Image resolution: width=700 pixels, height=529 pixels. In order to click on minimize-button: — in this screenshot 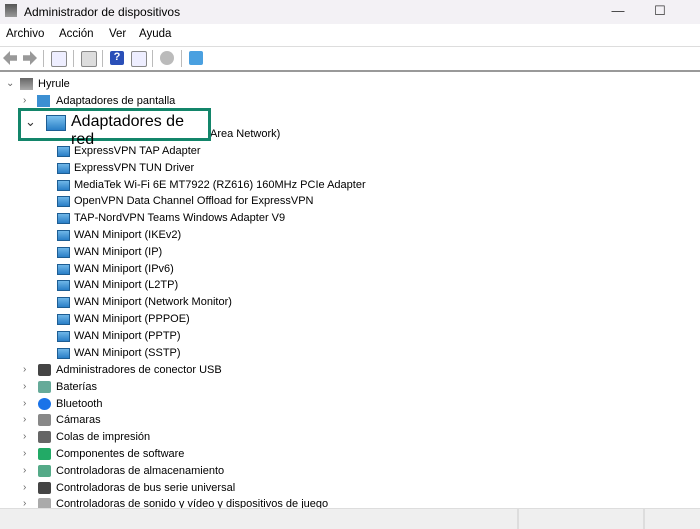, I will do `click(618, 11)`.